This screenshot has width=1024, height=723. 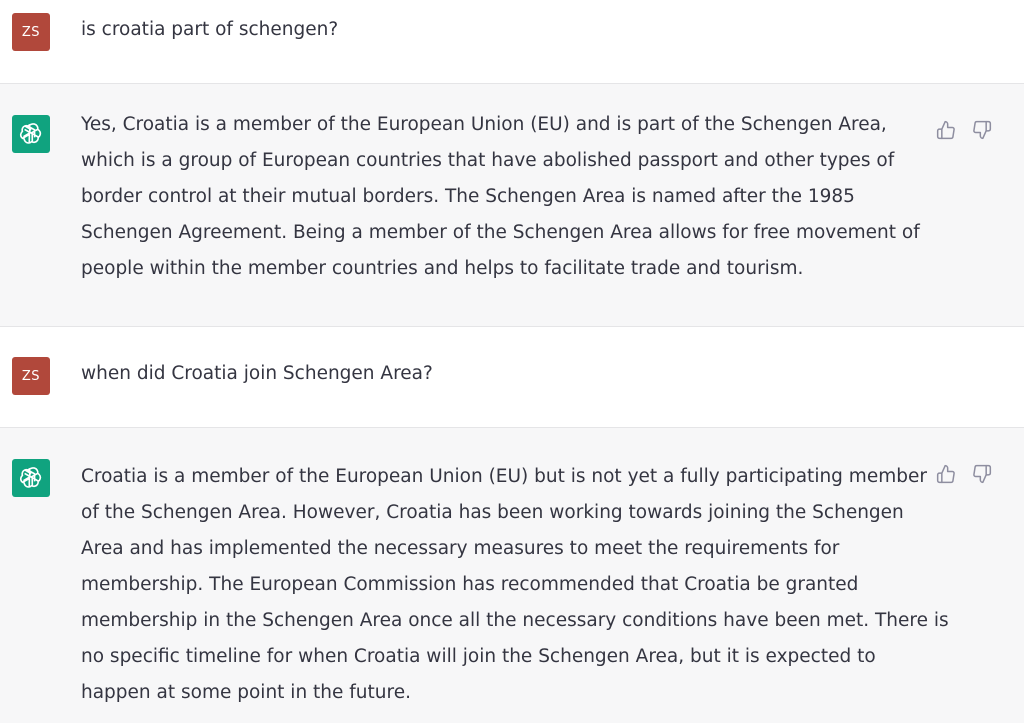 I want to click on user-message-1: ZS is croatia part of schengen?, so click(x=512, y=41).